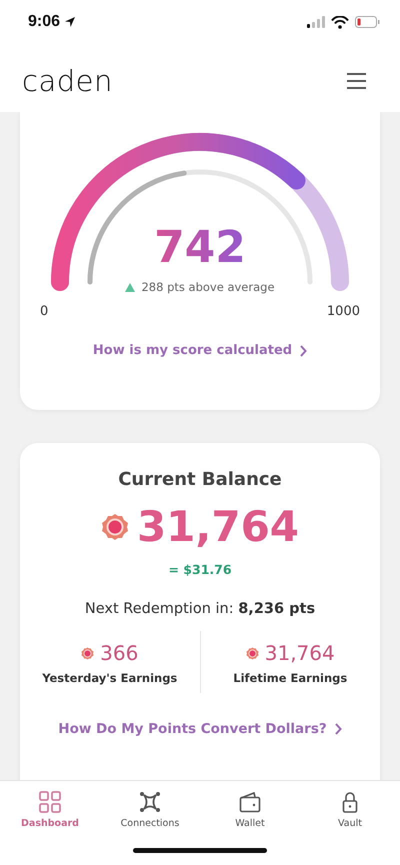 The image size is (400, 865). I want to click on signal-icon, so click(316, 22).